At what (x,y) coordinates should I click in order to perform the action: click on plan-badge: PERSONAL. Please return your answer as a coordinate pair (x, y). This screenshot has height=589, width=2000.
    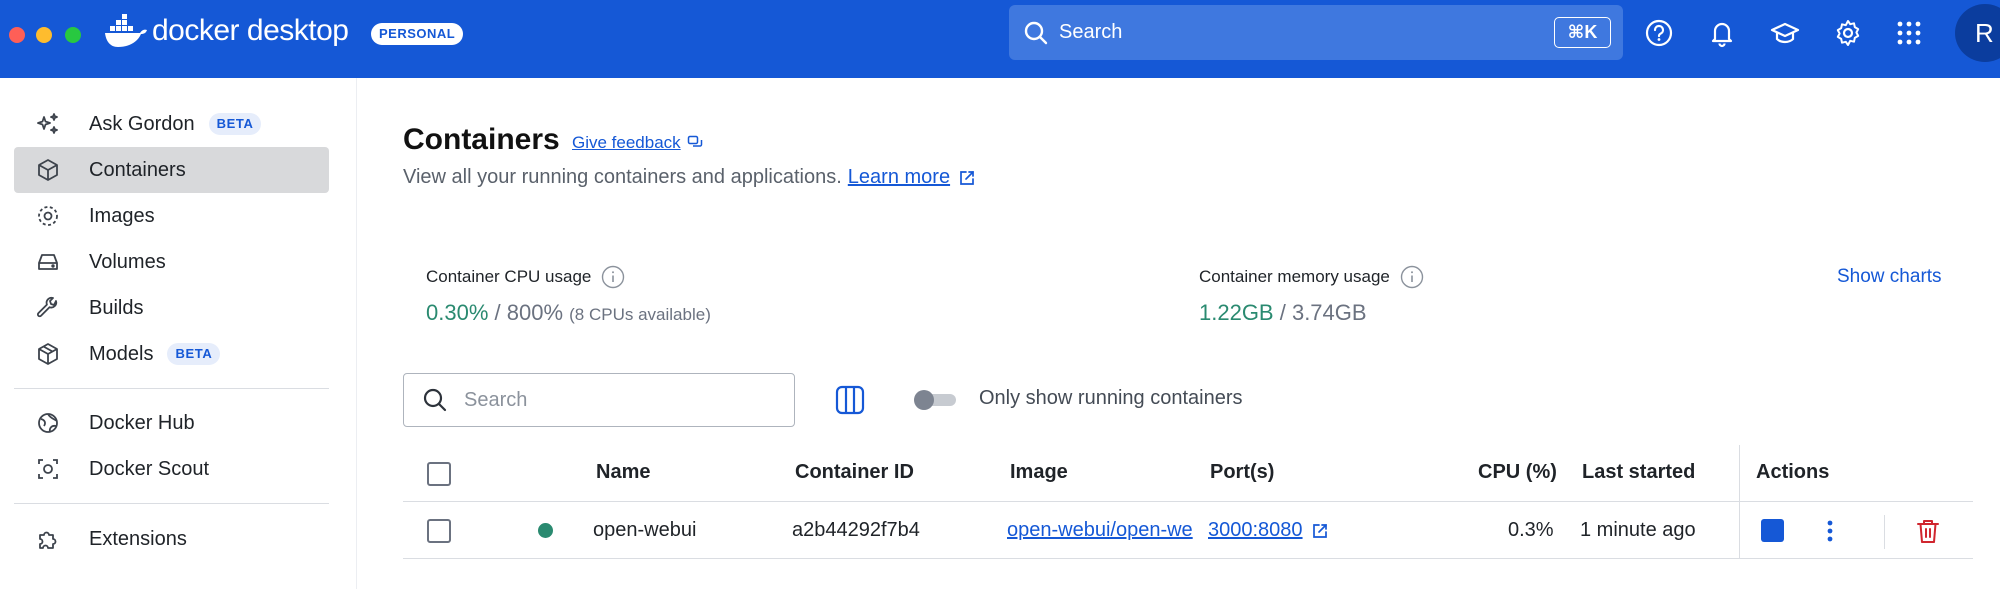
    Looking at the image, I should click on (417, 34).